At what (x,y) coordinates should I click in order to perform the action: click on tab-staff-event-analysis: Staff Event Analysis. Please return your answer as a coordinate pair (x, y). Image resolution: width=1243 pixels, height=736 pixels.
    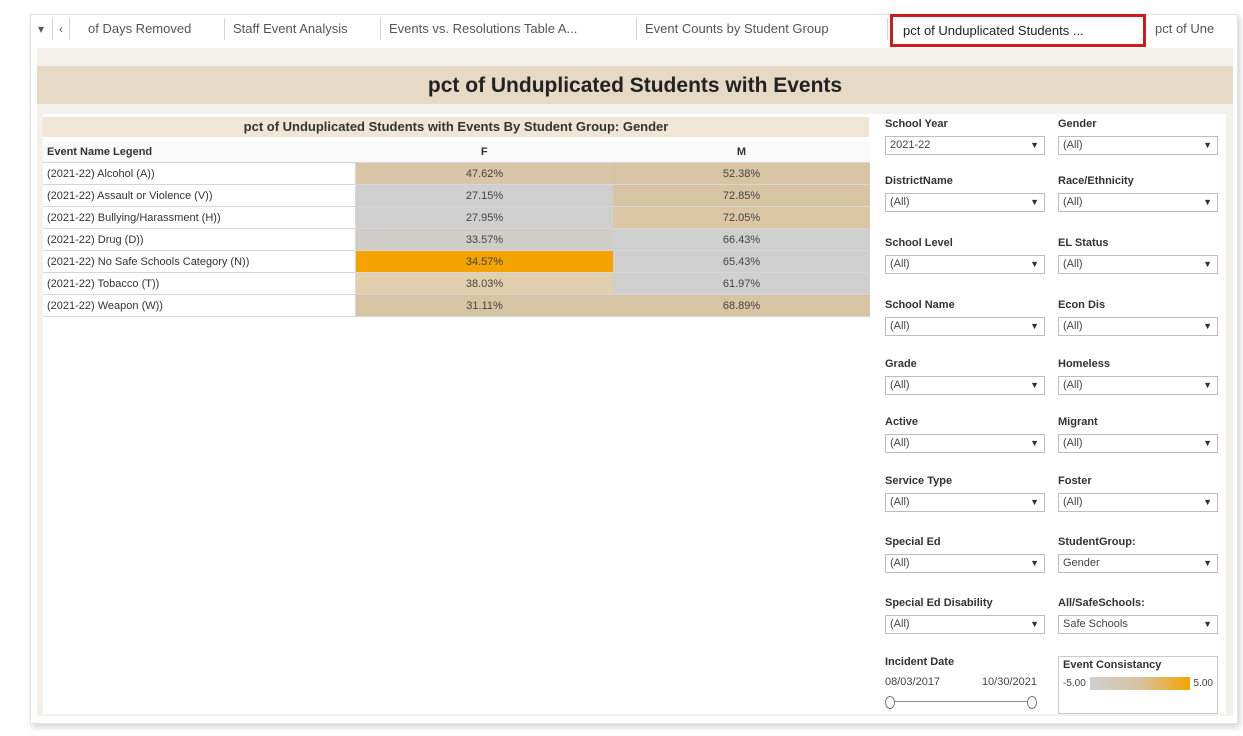
    Looking at the image, I should click on (303, 29).